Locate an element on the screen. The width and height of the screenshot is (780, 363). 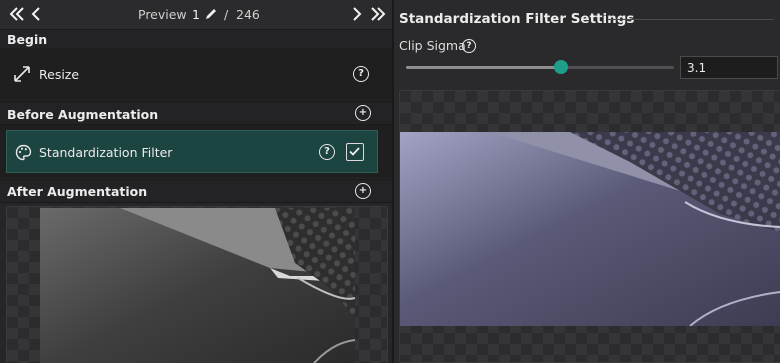
clip-sigma-label: Clip Sigma is located at coordinates (432, 45).